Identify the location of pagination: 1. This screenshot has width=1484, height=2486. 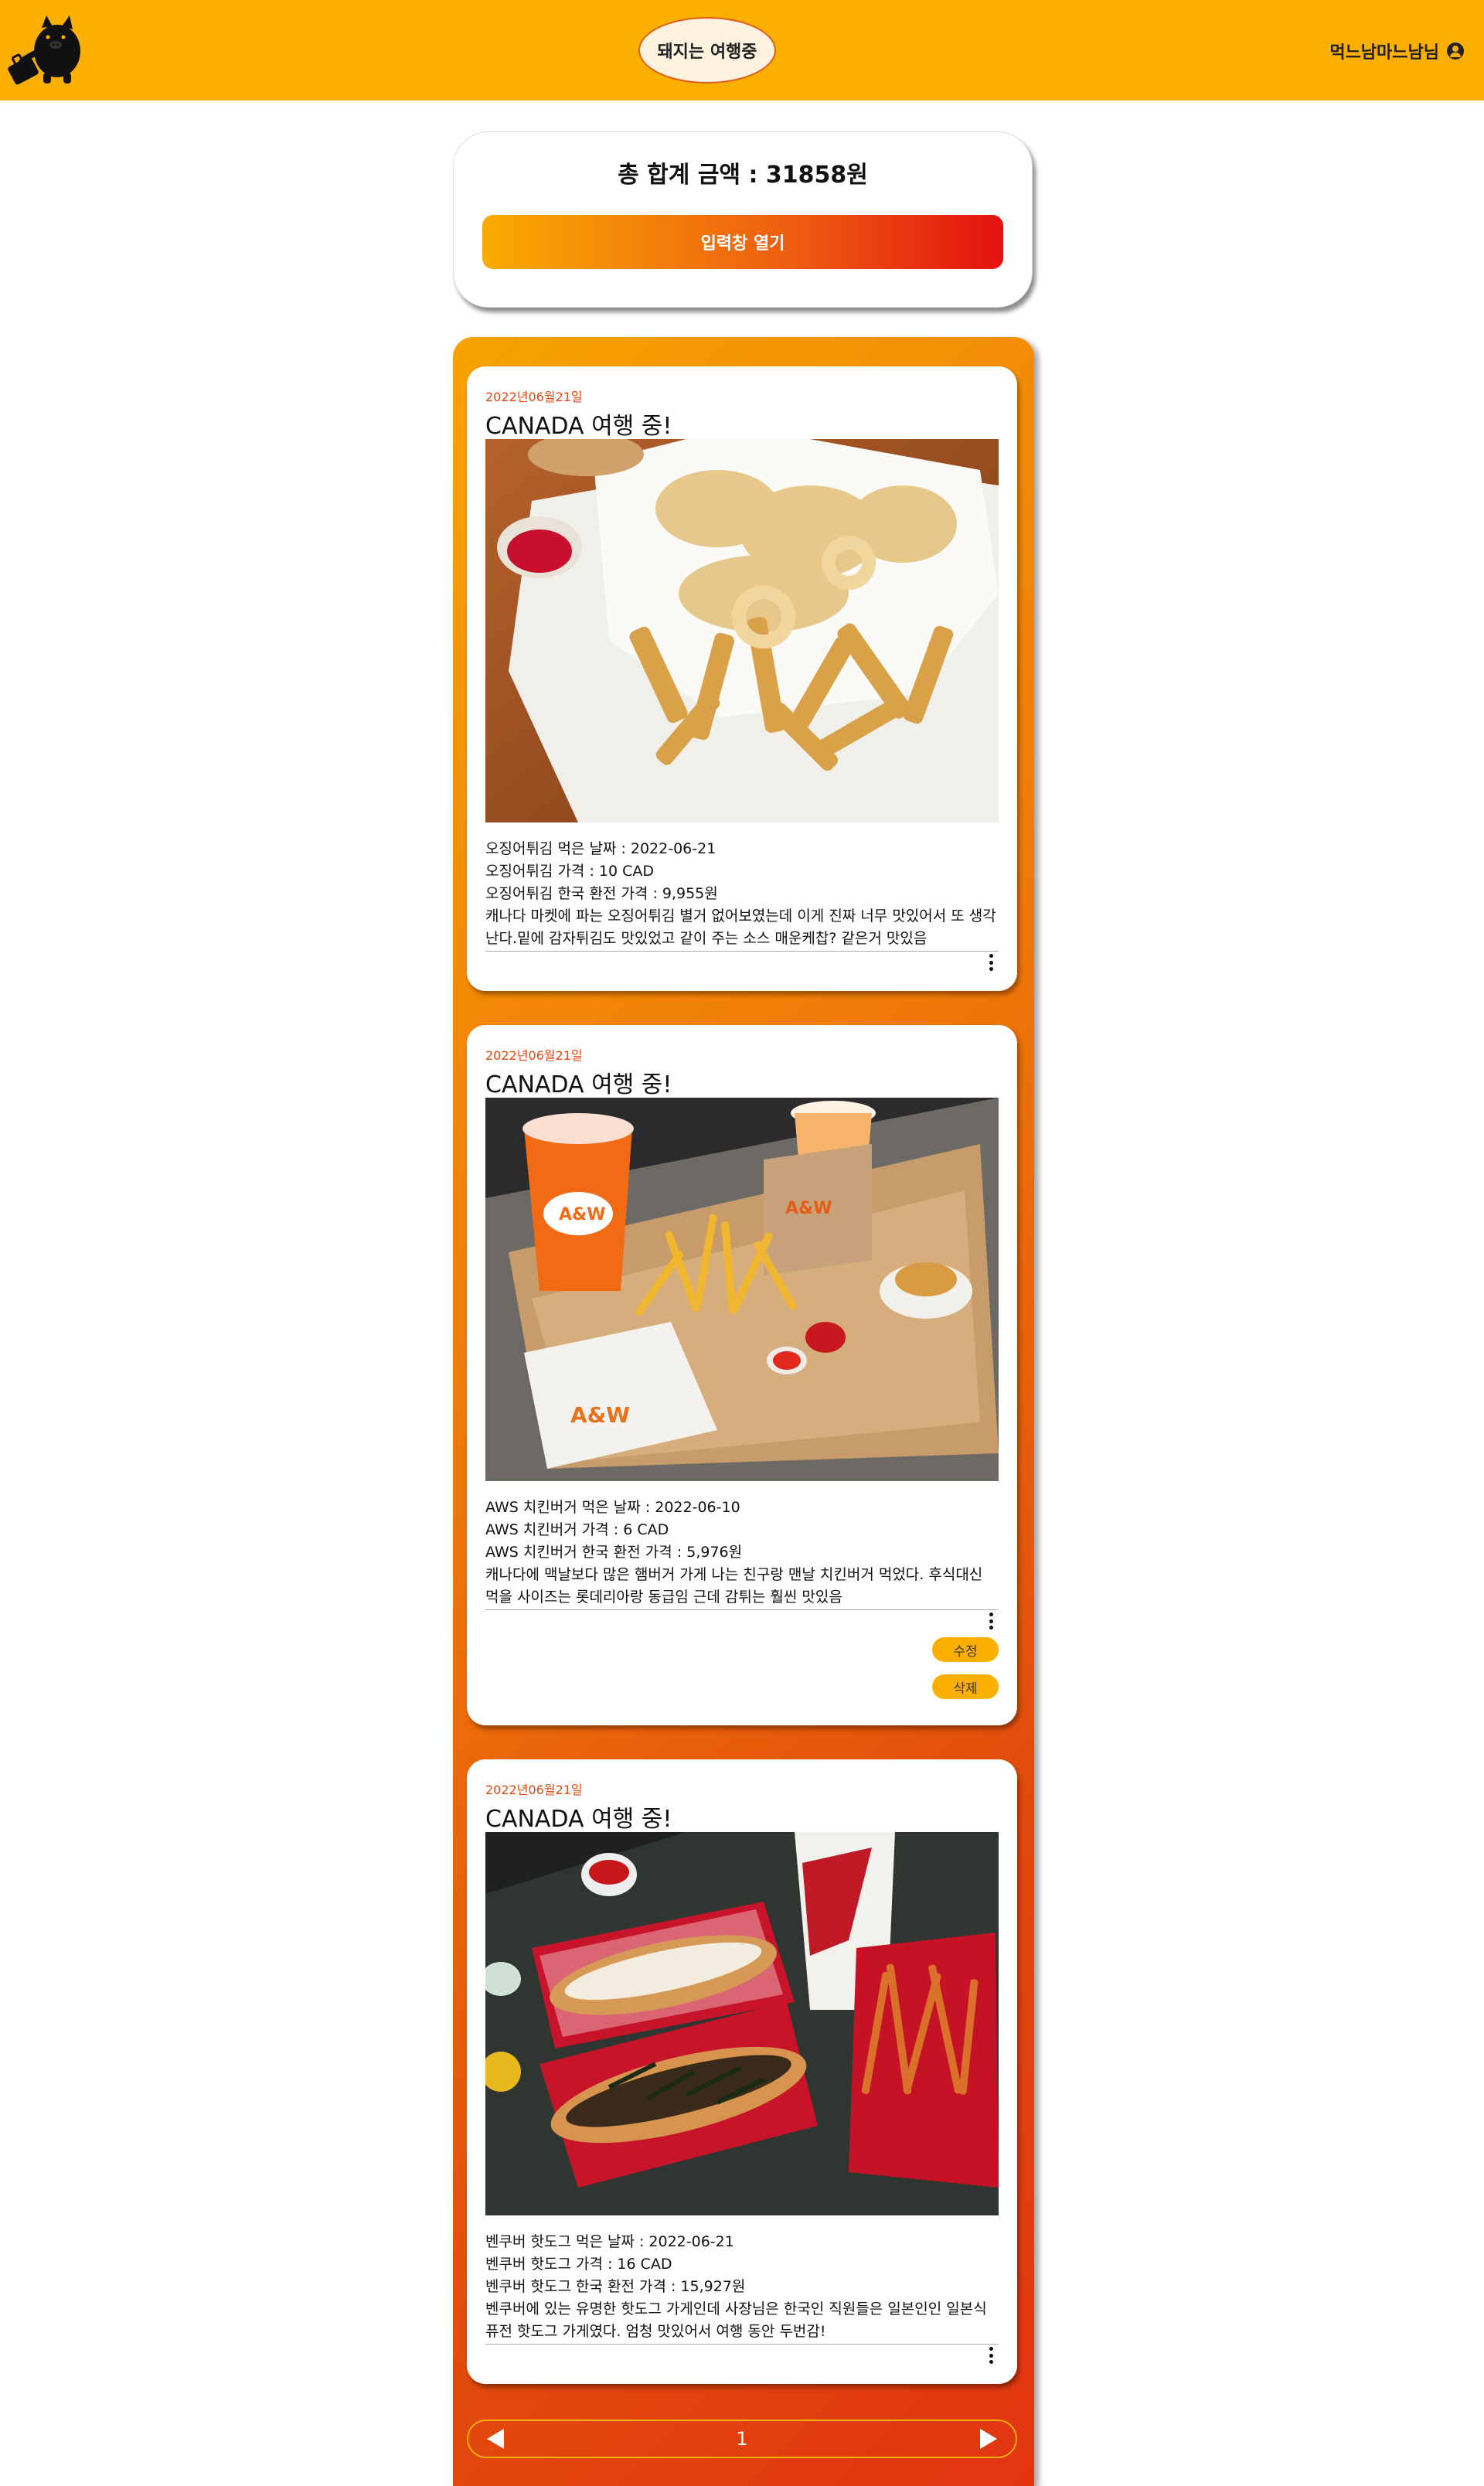
(742, 2439).